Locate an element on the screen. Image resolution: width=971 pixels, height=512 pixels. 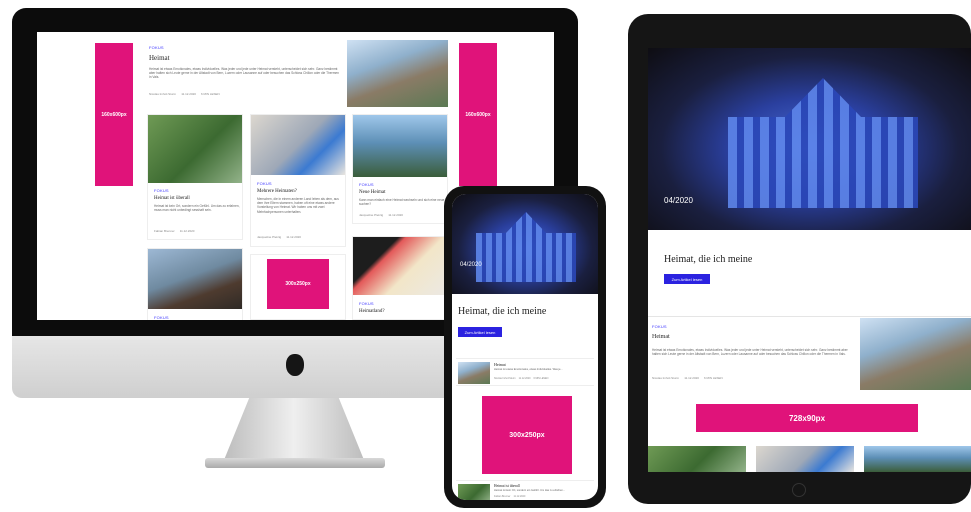
article-card: FOKUS Heimatland? is located at coordinates (400, 278).